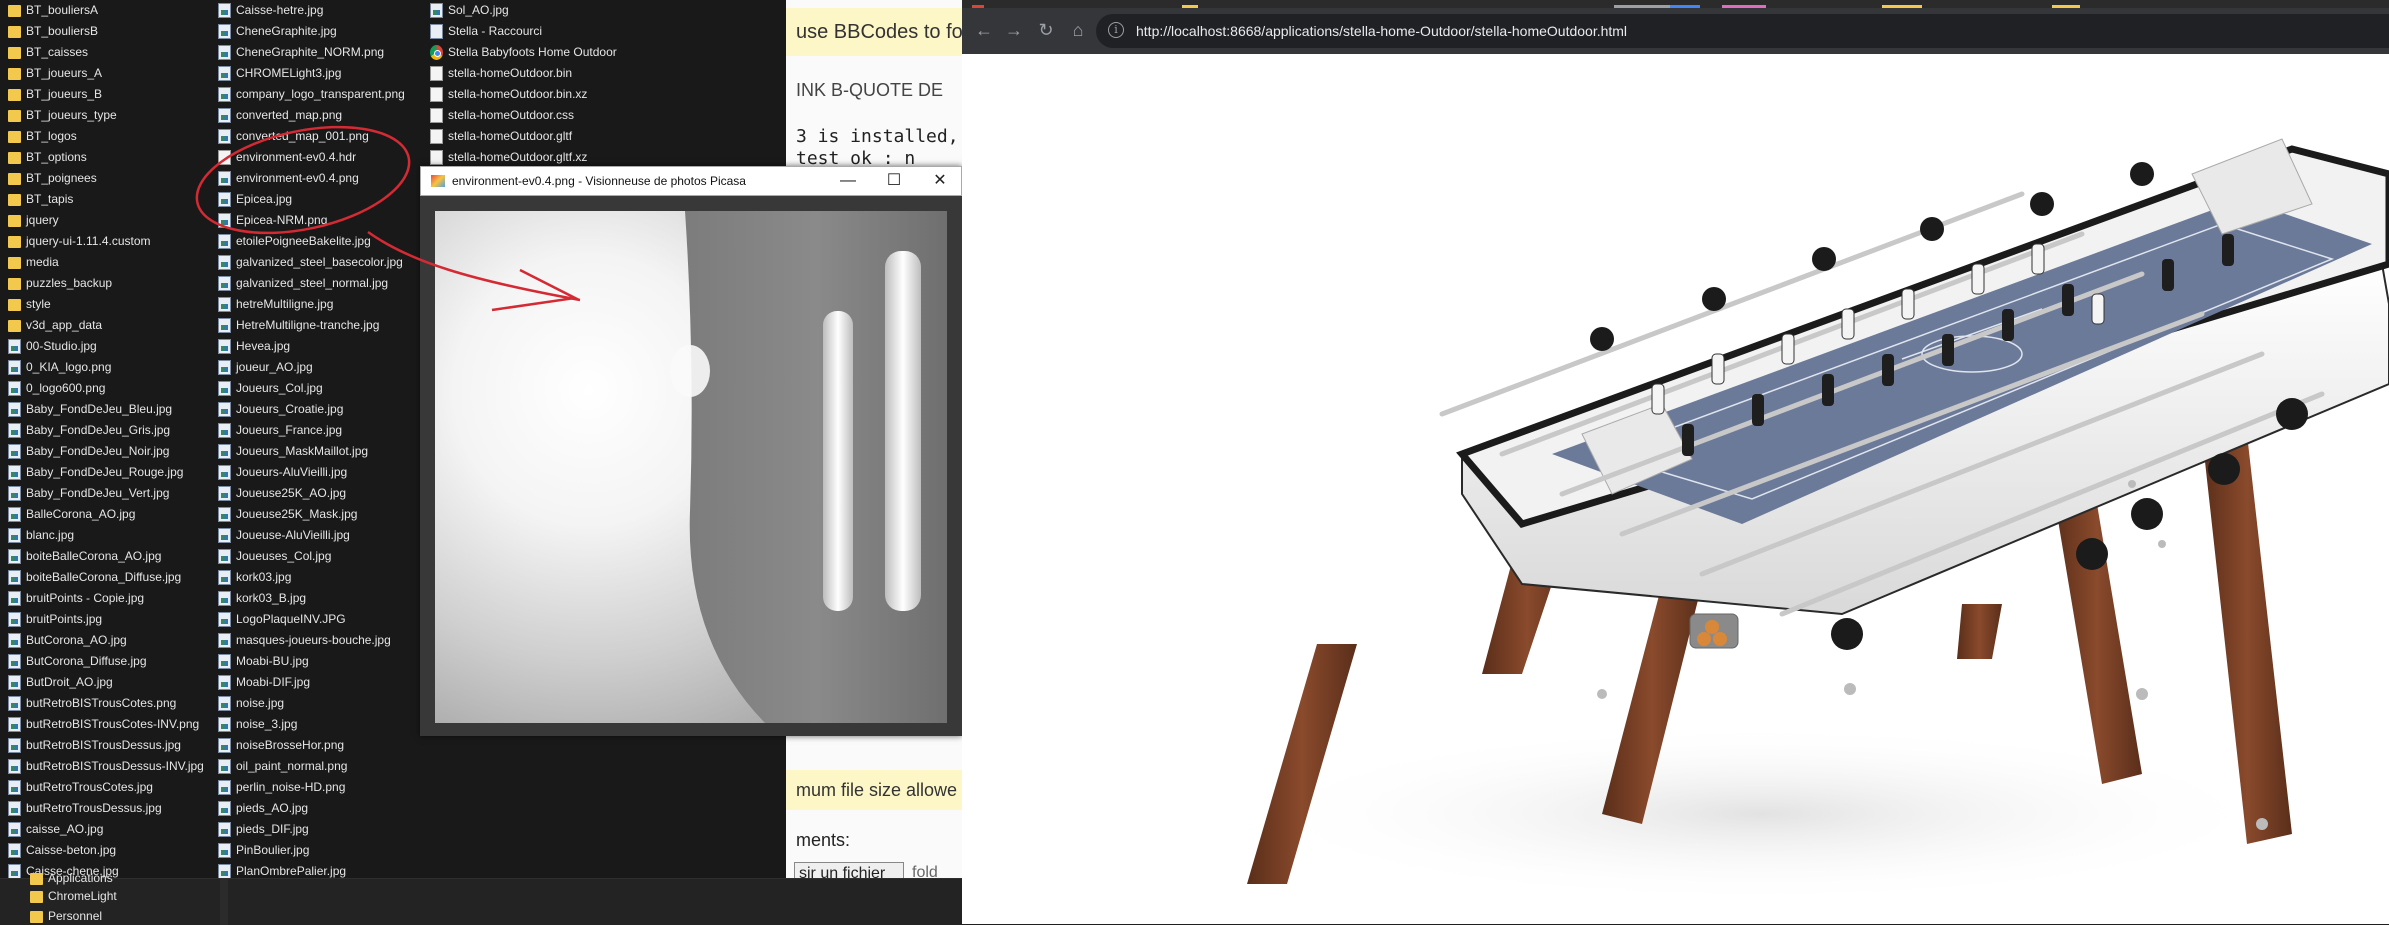 Image resolution: width=2389 pixels, height=925 pixels. I want to click on forward-button: →, so click(1014, 30).